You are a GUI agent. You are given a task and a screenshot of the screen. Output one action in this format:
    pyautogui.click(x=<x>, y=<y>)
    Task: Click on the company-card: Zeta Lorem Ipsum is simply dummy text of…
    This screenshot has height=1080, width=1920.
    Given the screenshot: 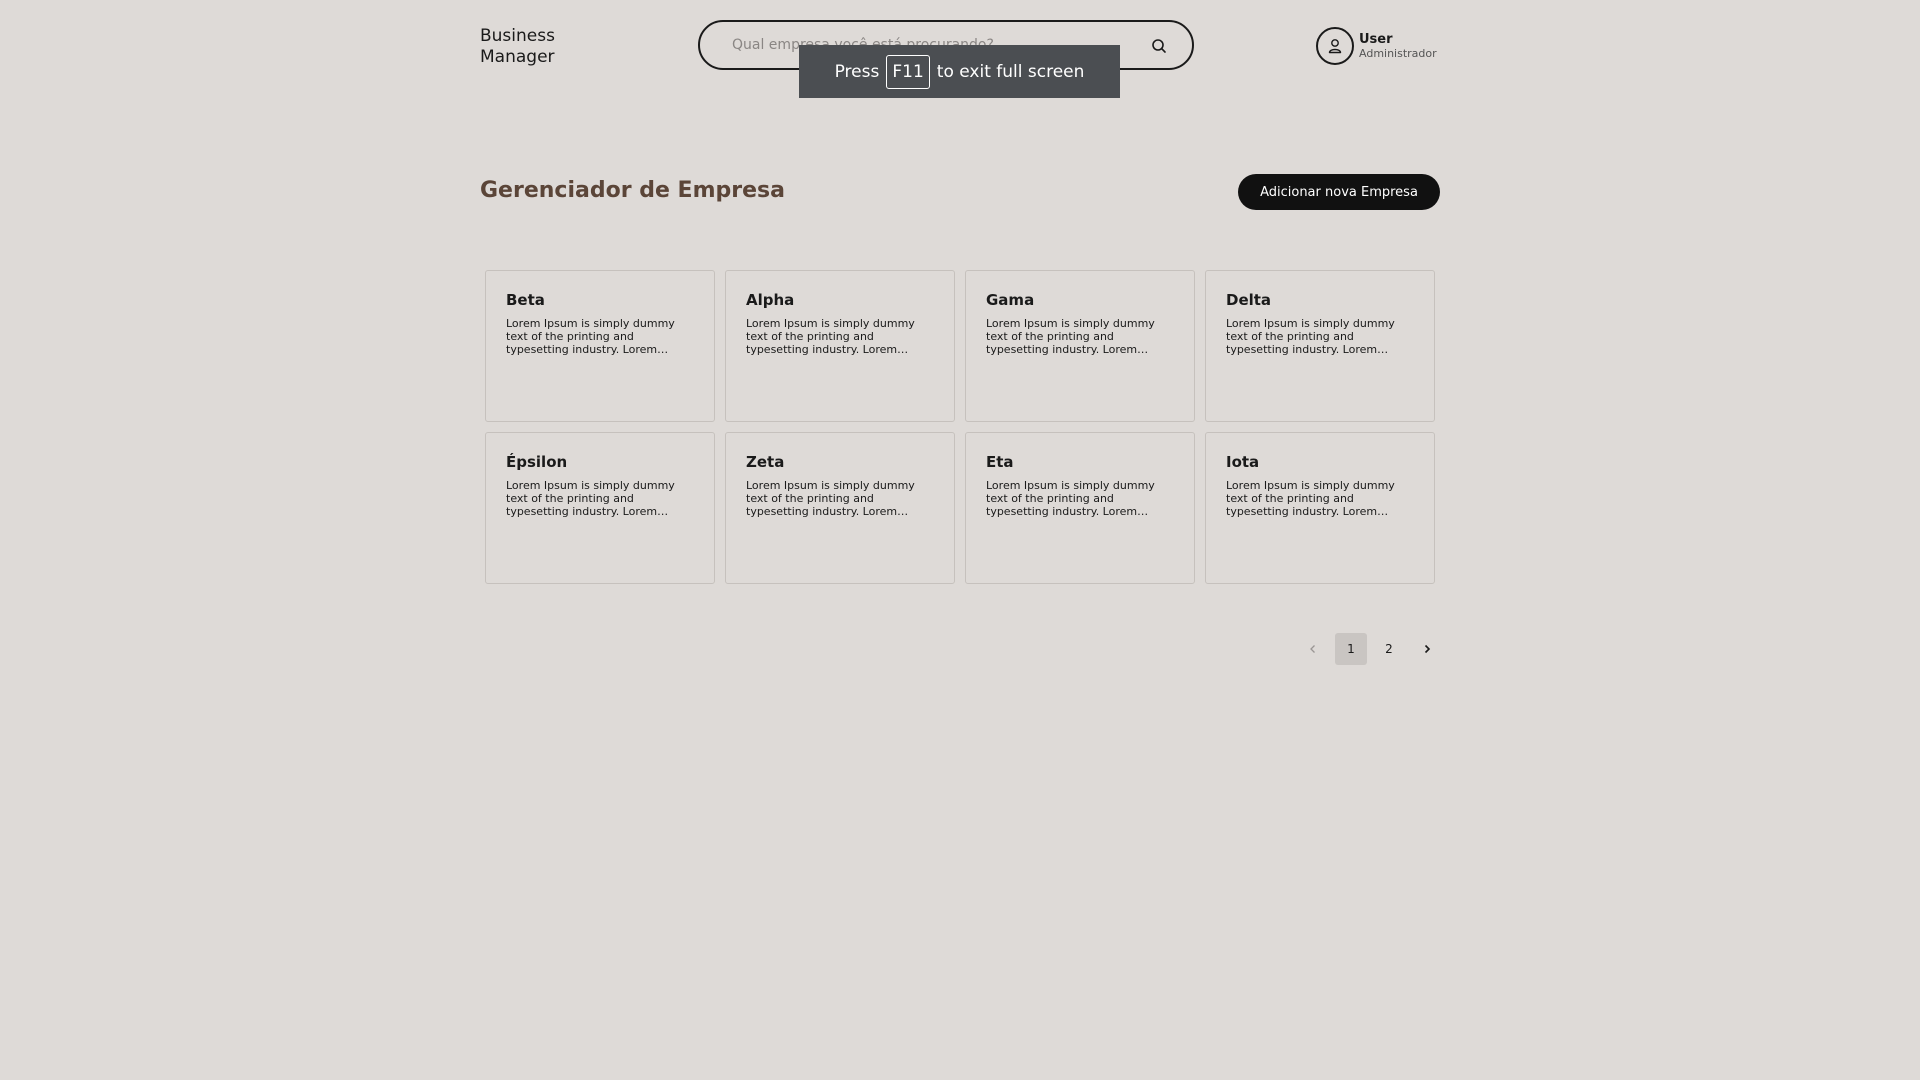 What is the action you would take?
    pyautogui.click(x=840, y=508)
    